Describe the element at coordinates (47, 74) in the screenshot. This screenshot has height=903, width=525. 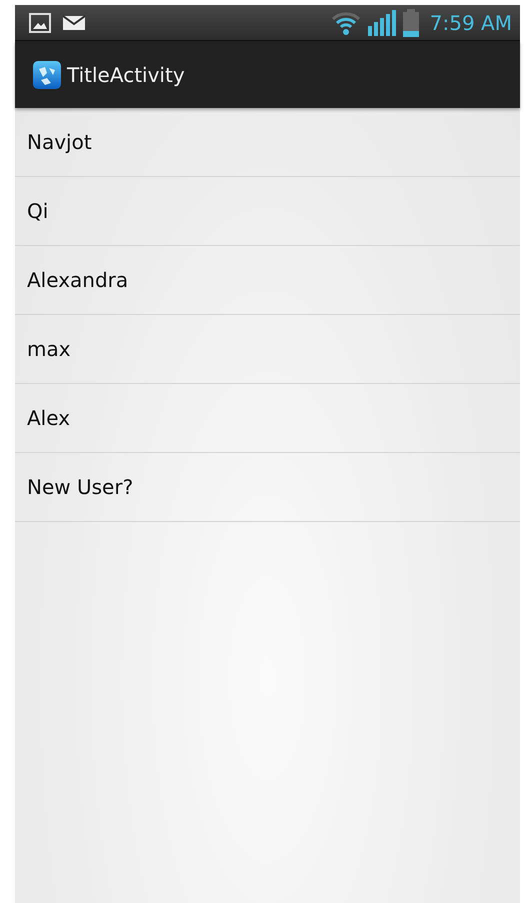
I see `app-icon` at that location.